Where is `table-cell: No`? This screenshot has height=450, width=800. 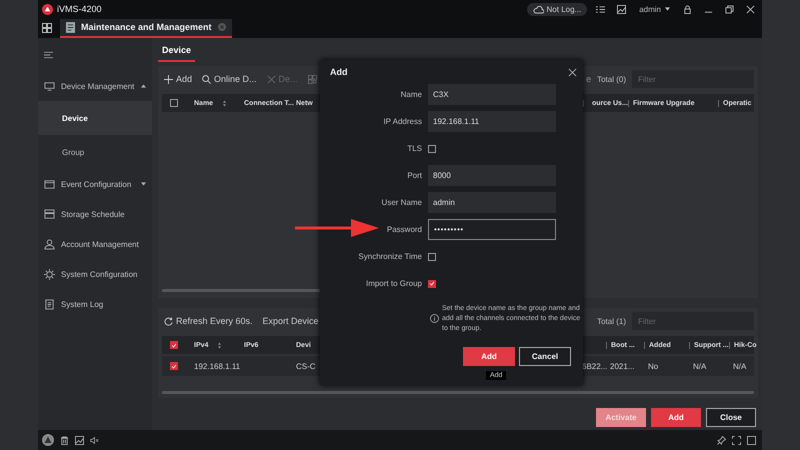 table-cell: No is located at coordinates (653, 366).